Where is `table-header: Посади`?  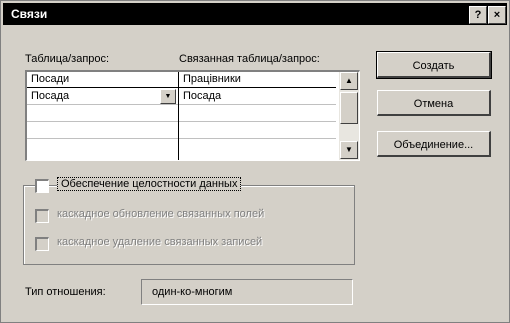 table-header: Посади is located at coordinates (102, 80).